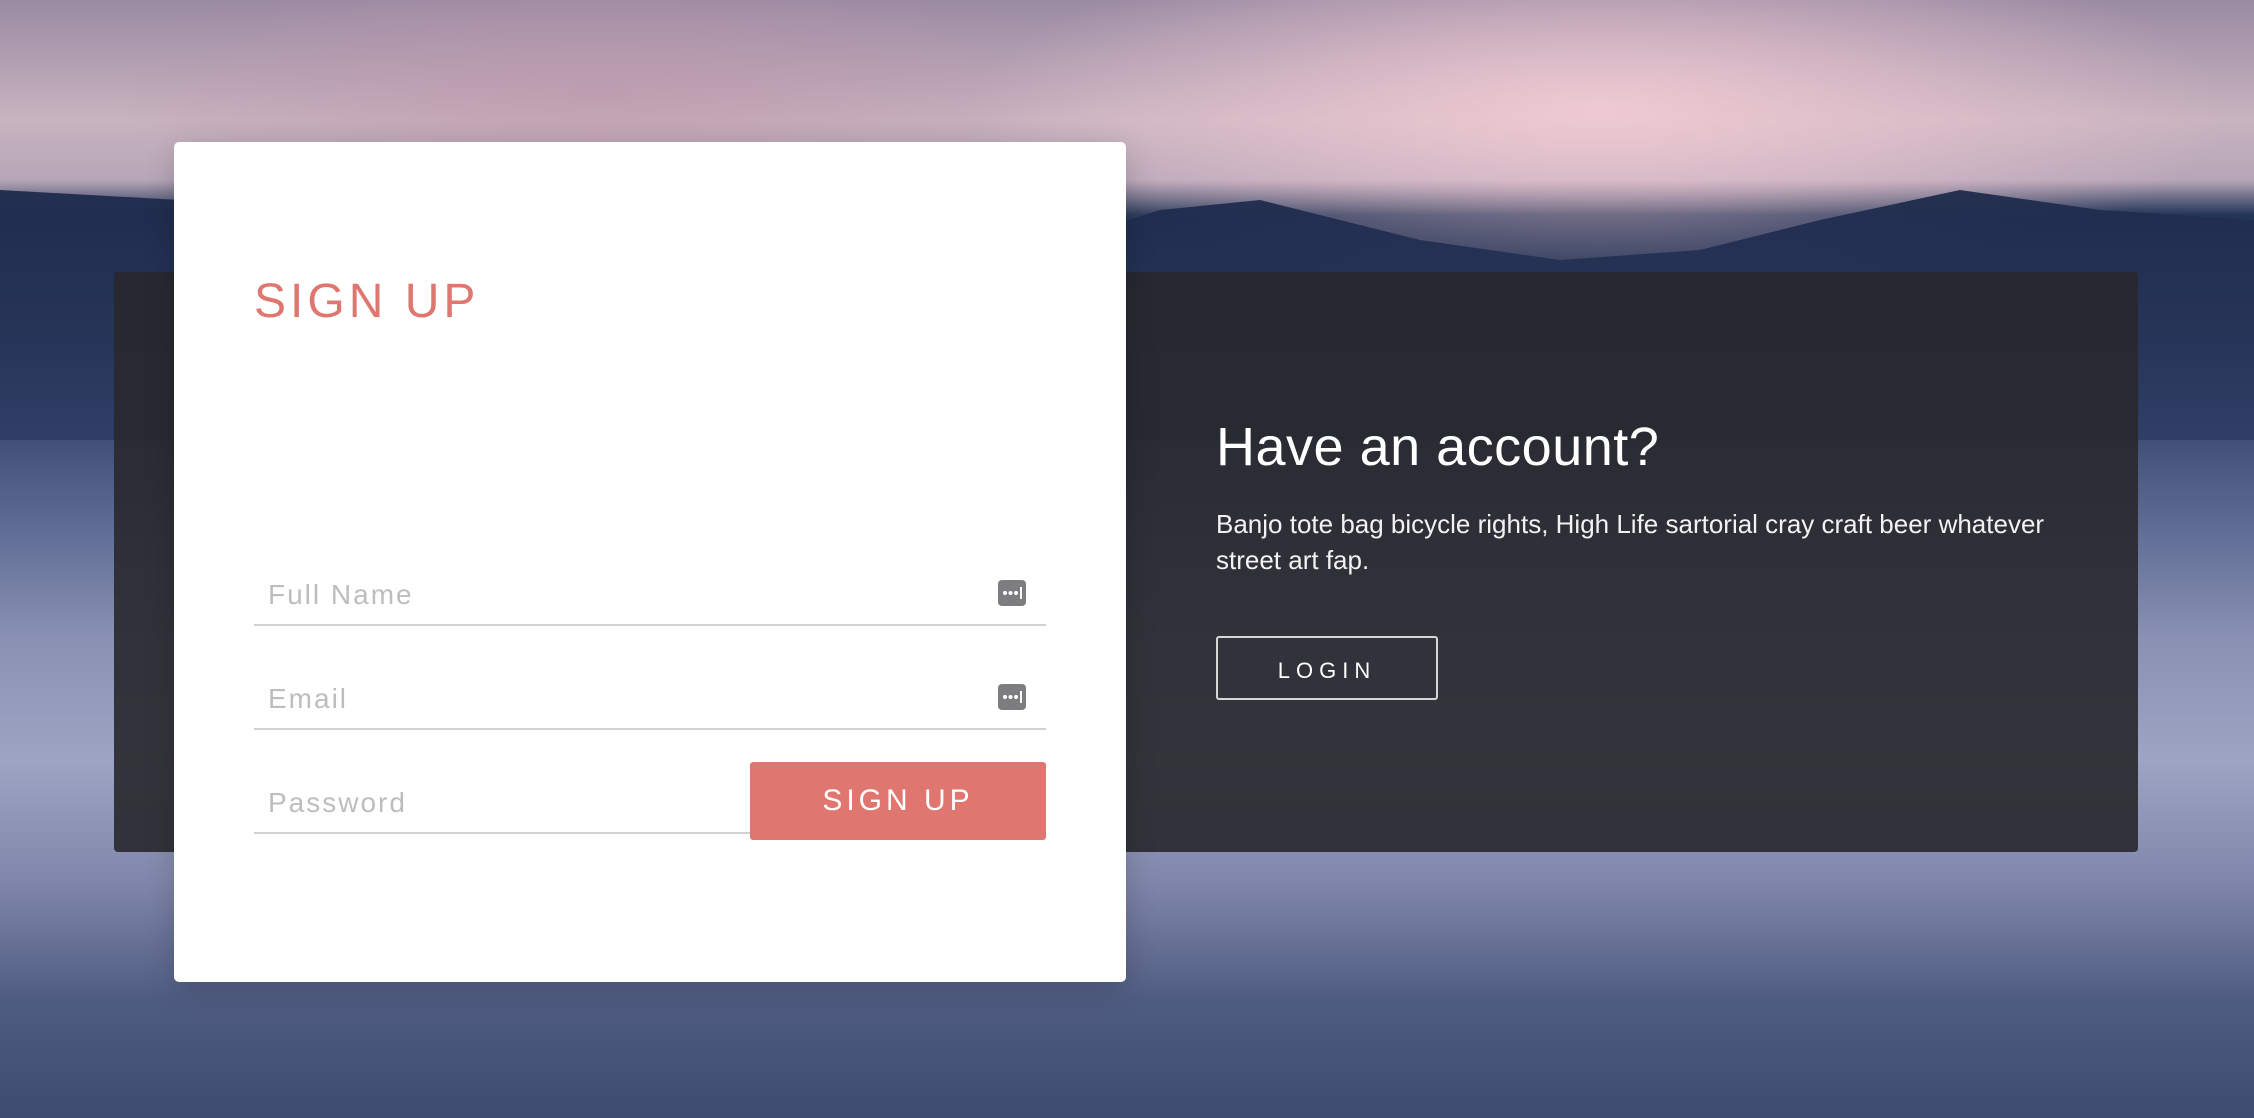 The width and height of the screenshot is (2254, 1118). I want to click on login-button: LOGIN, so click(1327, 668).